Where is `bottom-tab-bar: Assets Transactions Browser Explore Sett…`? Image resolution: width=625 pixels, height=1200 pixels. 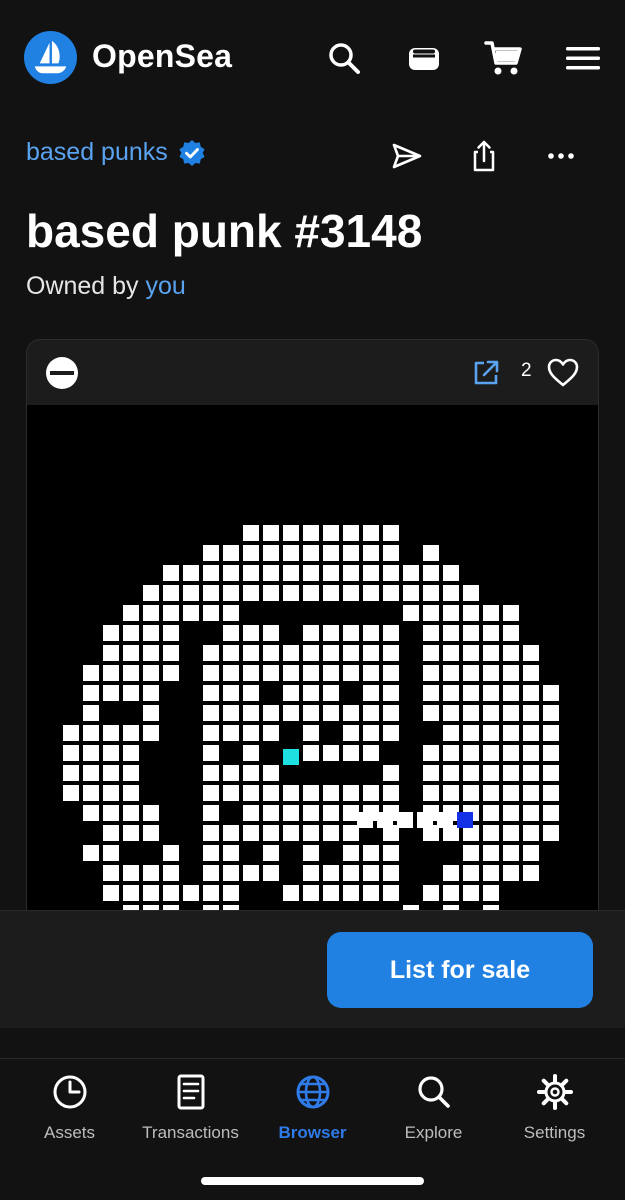 bottom-tab-bar: Assets Transactions Browser Explore Sett… is located at coordinates (312, 1129).